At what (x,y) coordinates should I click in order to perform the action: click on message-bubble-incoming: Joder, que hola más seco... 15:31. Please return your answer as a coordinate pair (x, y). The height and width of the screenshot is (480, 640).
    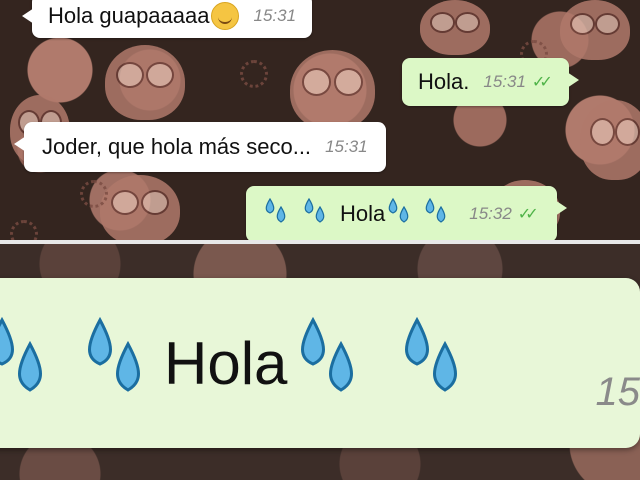
    Looking at the image, I should click on (200, 147).